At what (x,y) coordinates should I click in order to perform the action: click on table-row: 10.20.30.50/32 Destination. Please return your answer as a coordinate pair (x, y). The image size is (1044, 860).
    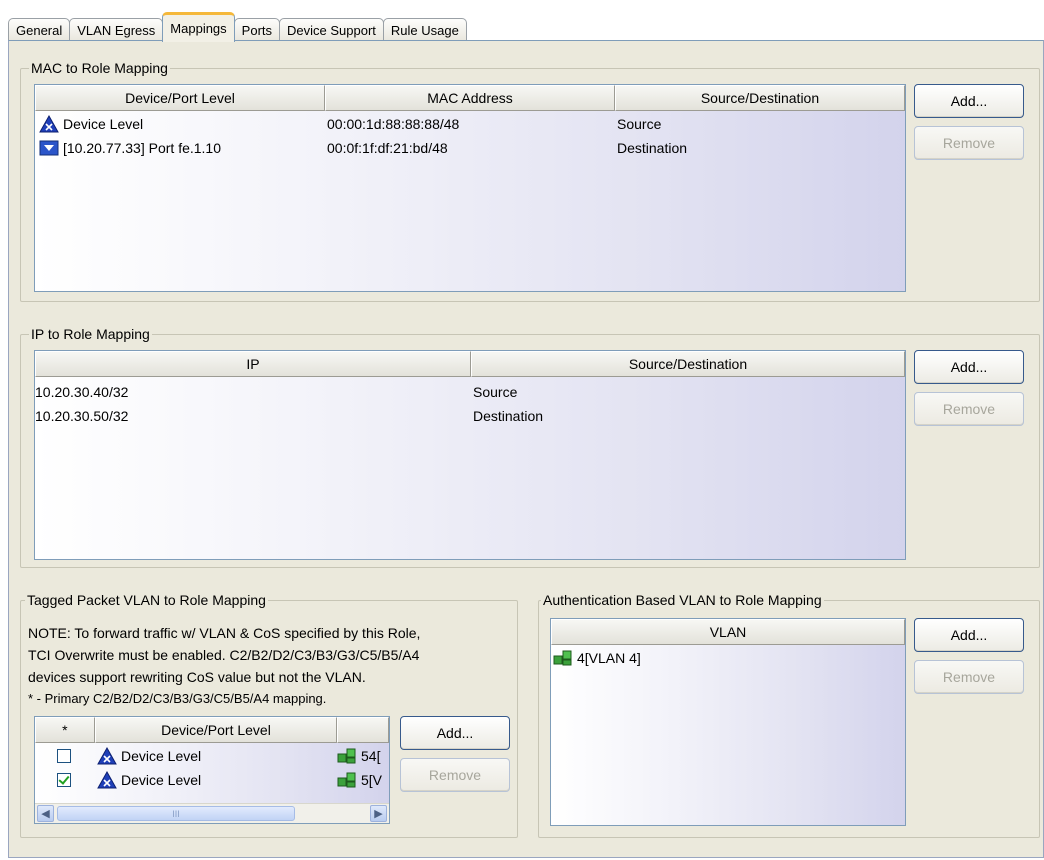
    Looking at the image, I should click on (470, 416).